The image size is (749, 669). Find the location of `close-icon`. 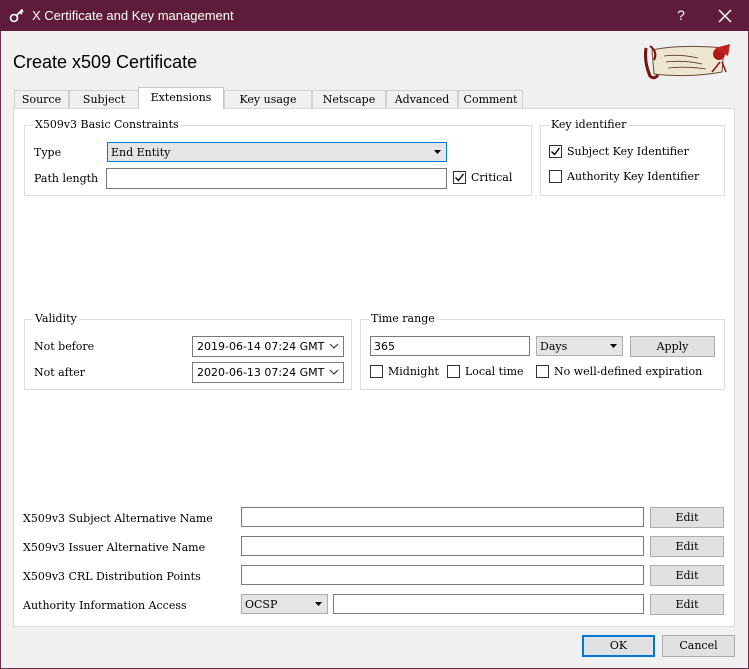

close-icon is located at coordinates (725, 16).